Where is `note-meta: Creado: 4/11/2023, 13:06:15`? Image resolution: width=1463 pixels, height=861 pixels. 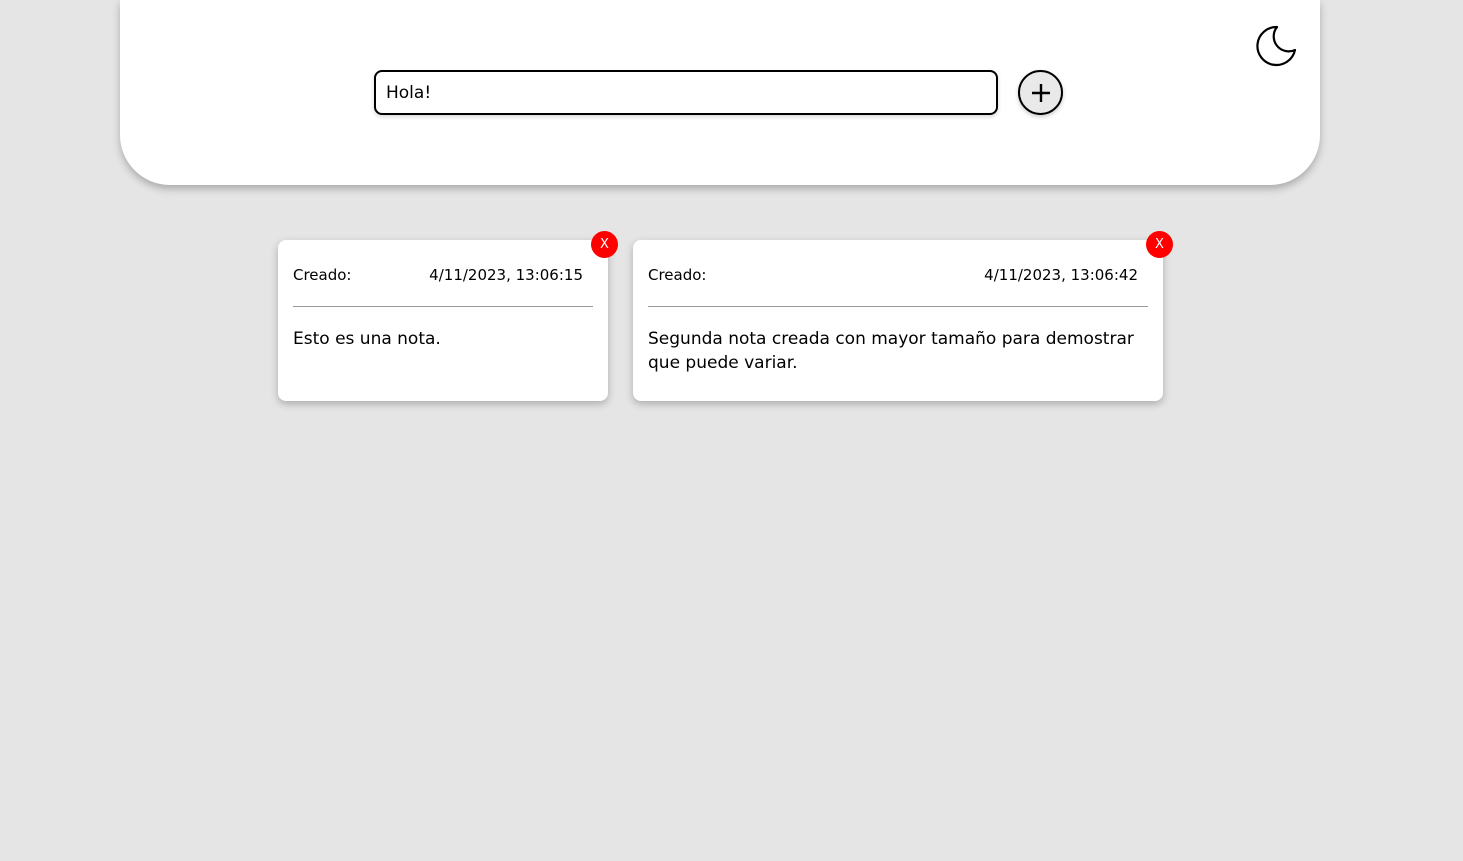 note-meta: Creado: 4/11/2023, 13:06:15 is located at coordinates (443, 273).